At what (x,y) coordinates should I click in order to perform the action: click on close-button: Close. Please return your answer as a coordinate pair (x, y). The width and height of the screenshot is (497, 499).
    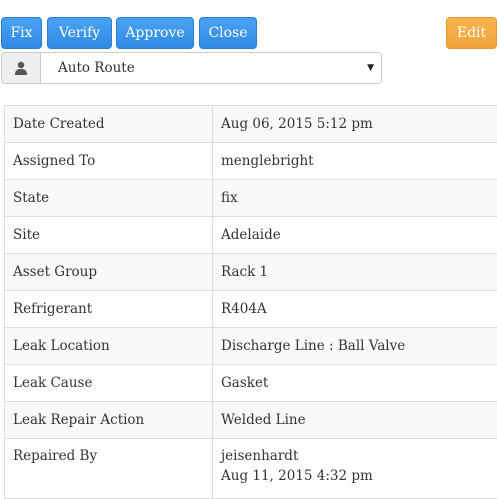
    Looking at the image, I should click on (228, 33).